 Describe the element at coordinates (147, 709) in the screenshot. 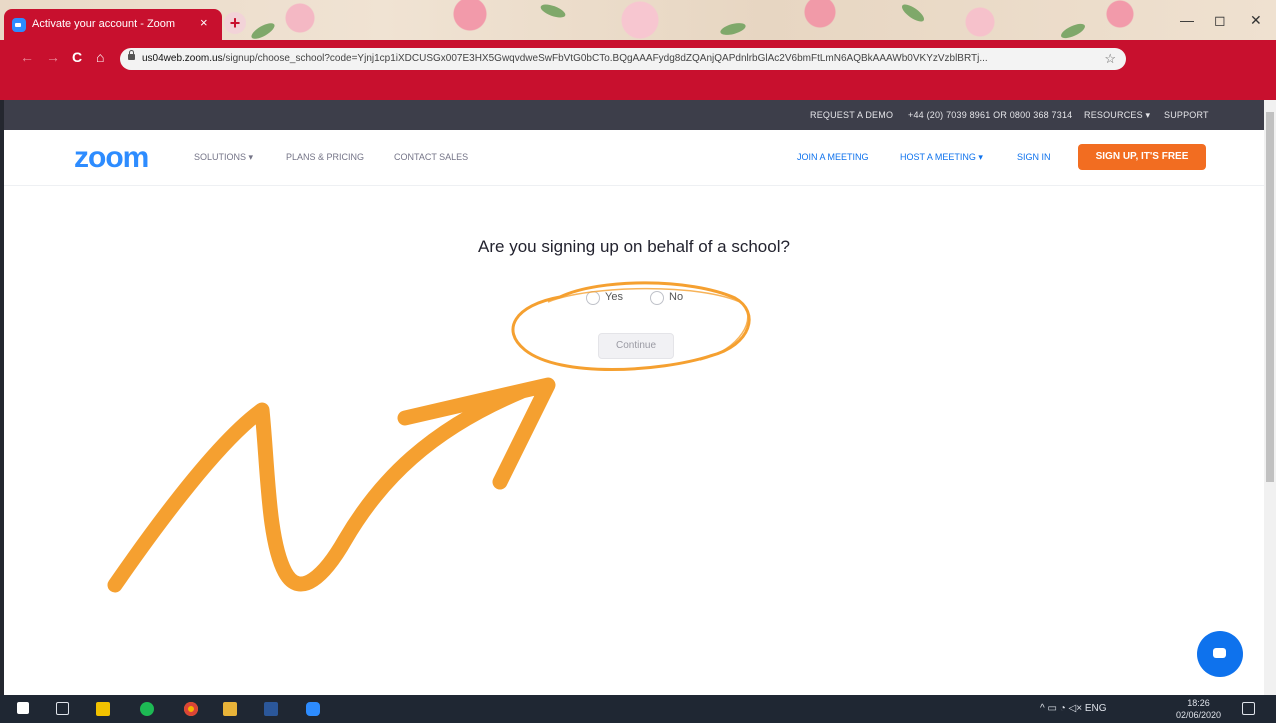

I see `spotify-icon` at that location.